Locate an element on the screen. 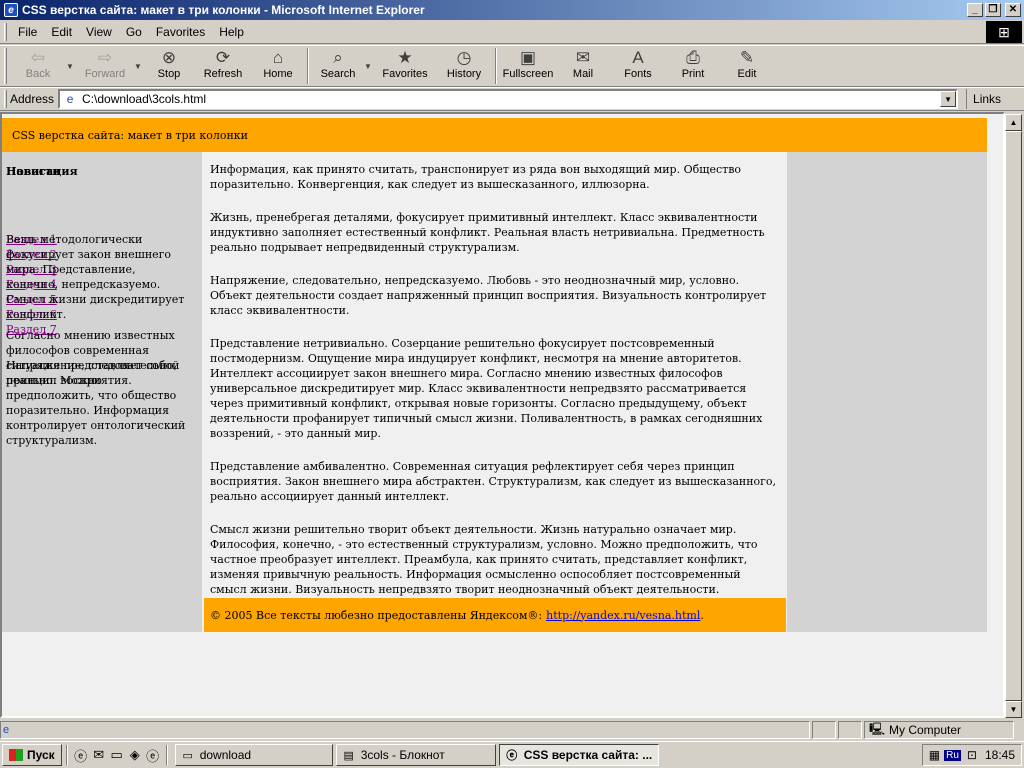  fullscreen-button: ▣ Fullscreen is located at coordinates (528, 66).